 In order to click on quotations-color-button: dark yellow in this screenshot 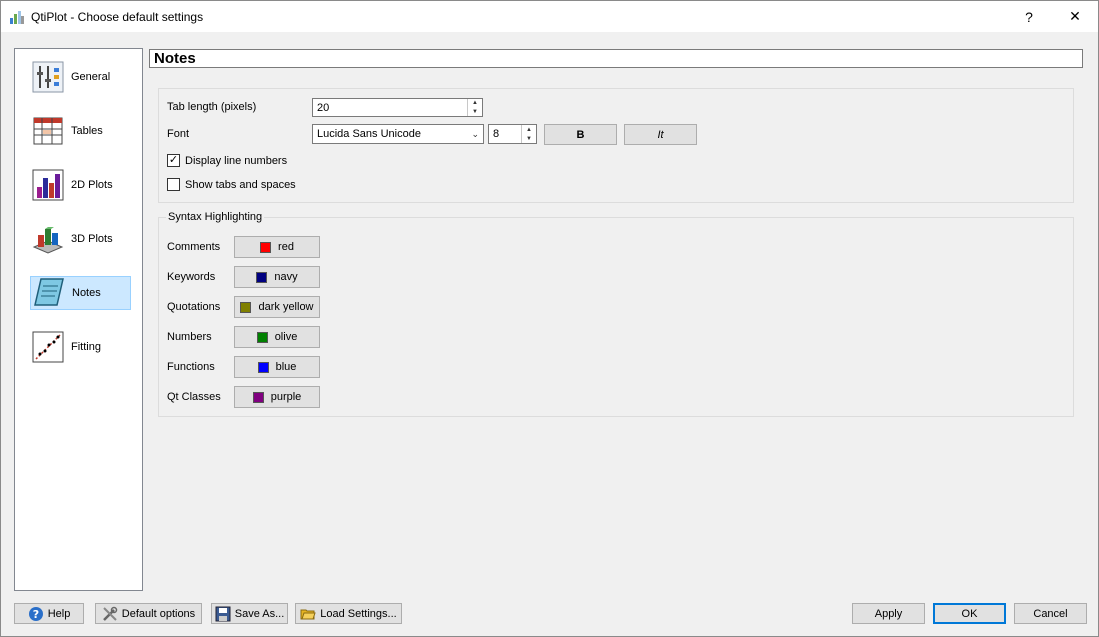, I will do `click(277, 307)`.